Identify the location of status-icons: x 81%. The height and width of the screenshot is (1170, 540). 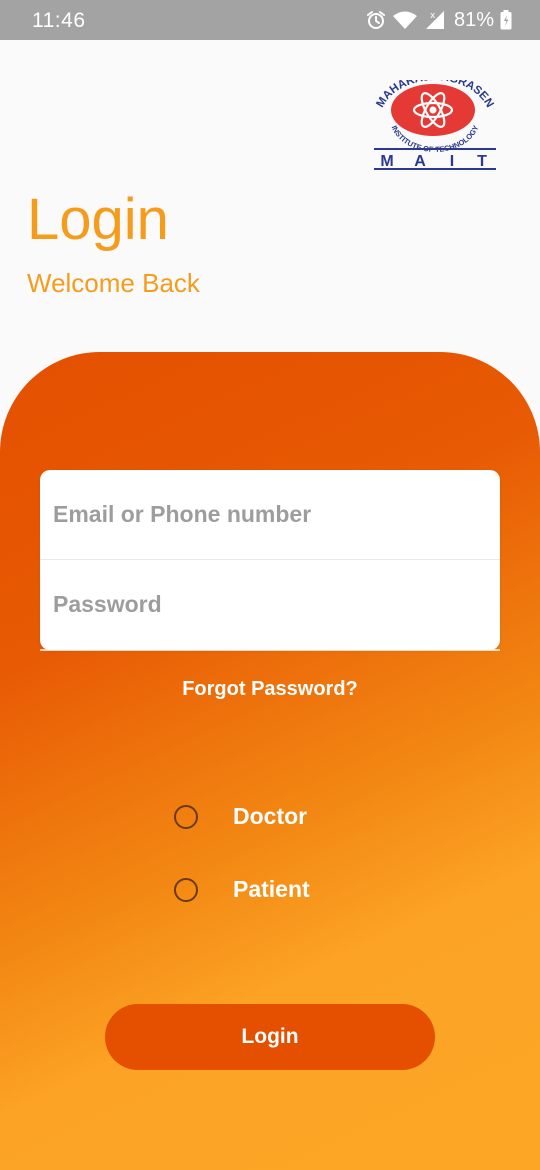
(439, 20).